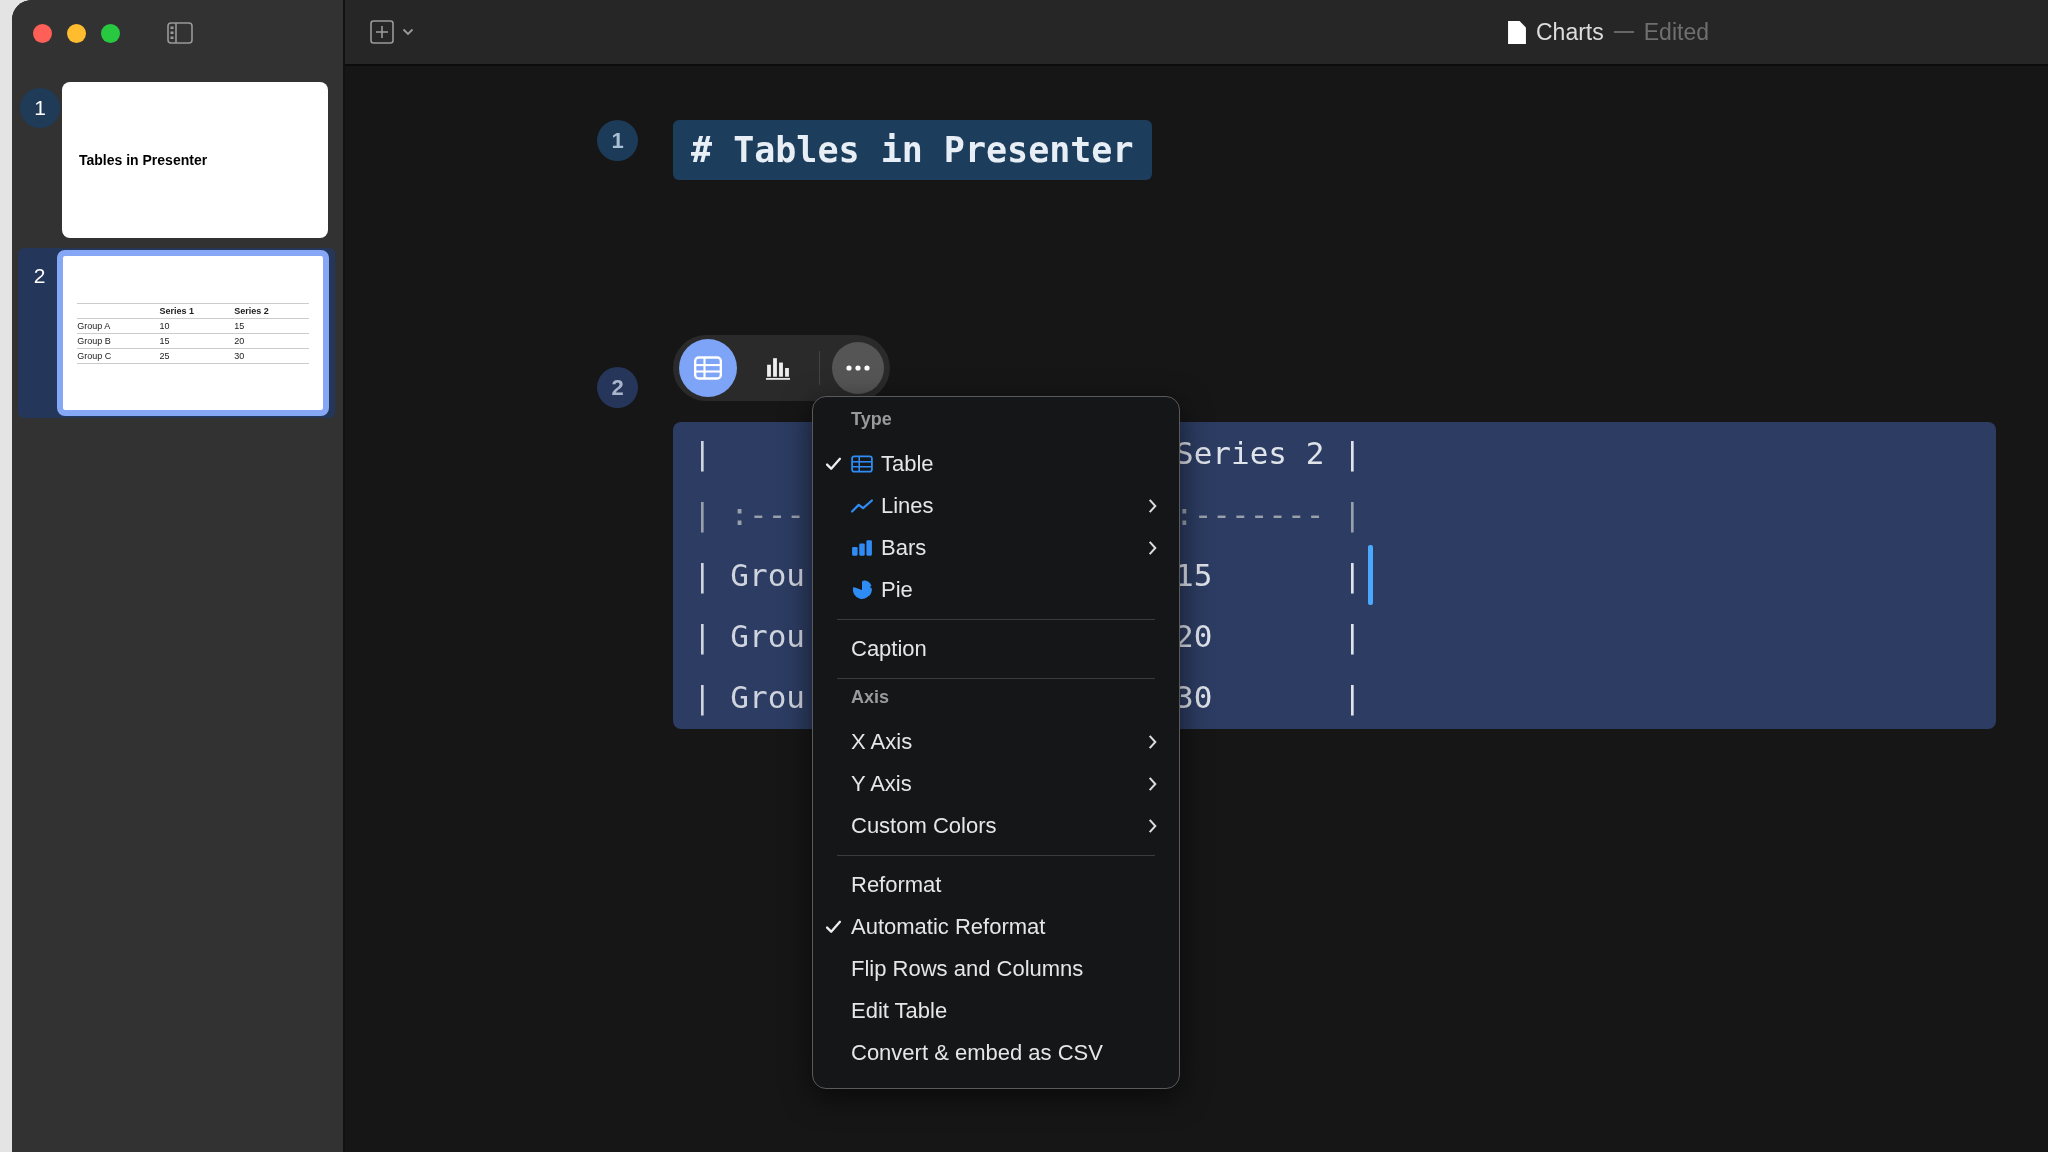  Describe the element at coordinates (862, 506) in the screenshot. I see `line-chart-icon` at that location.